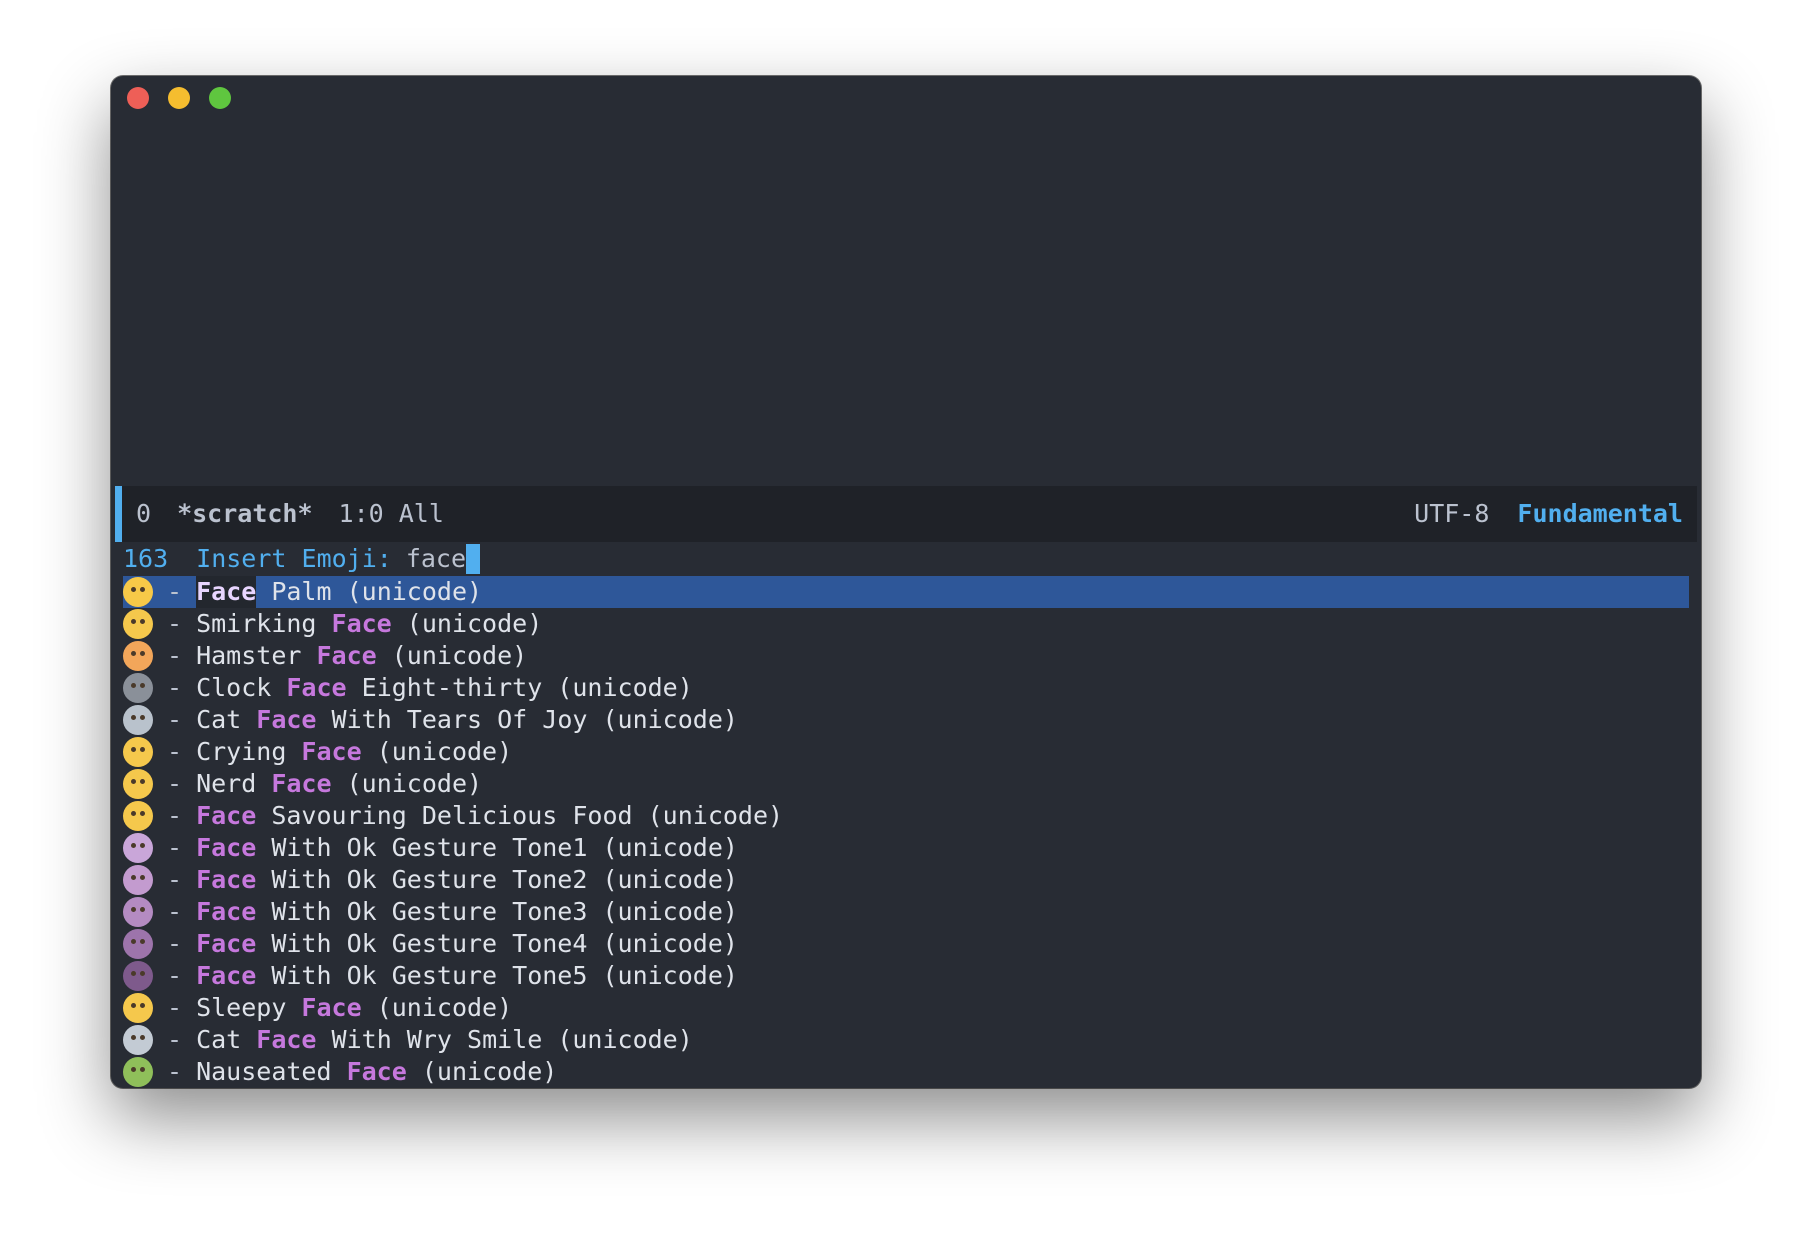  I want to click on list-item: - Crying Face (unicode), so click(906, 752).